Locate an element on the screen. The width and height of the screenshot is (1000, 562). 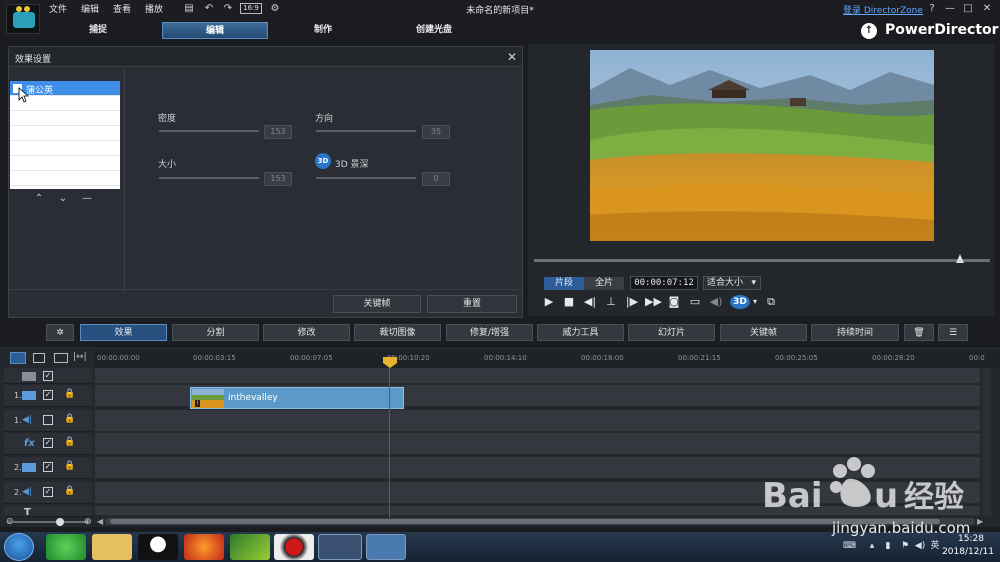
move-up-icon: ⌃ is located at coordinates (39, 199).